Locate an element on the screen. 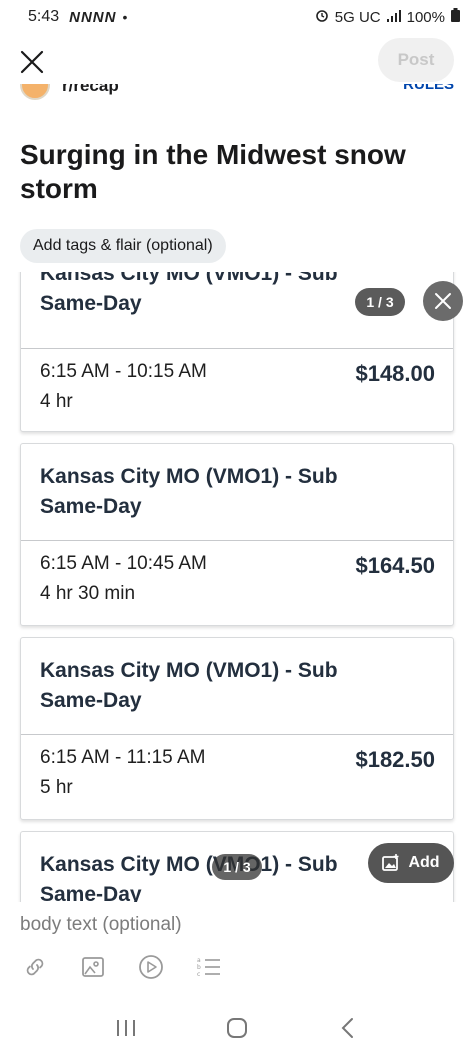  image-icon is located at coordinates (93, 967).